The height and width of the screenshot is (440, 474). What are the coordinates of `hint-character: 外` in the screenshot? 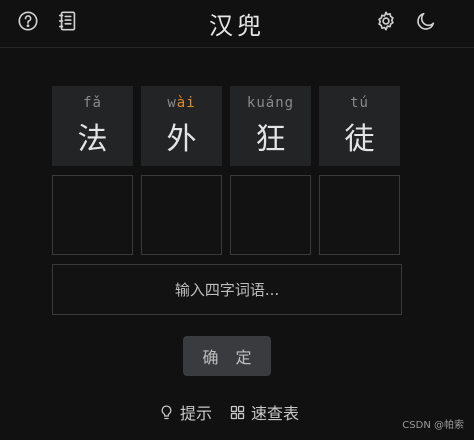 It's located at (181, 139).